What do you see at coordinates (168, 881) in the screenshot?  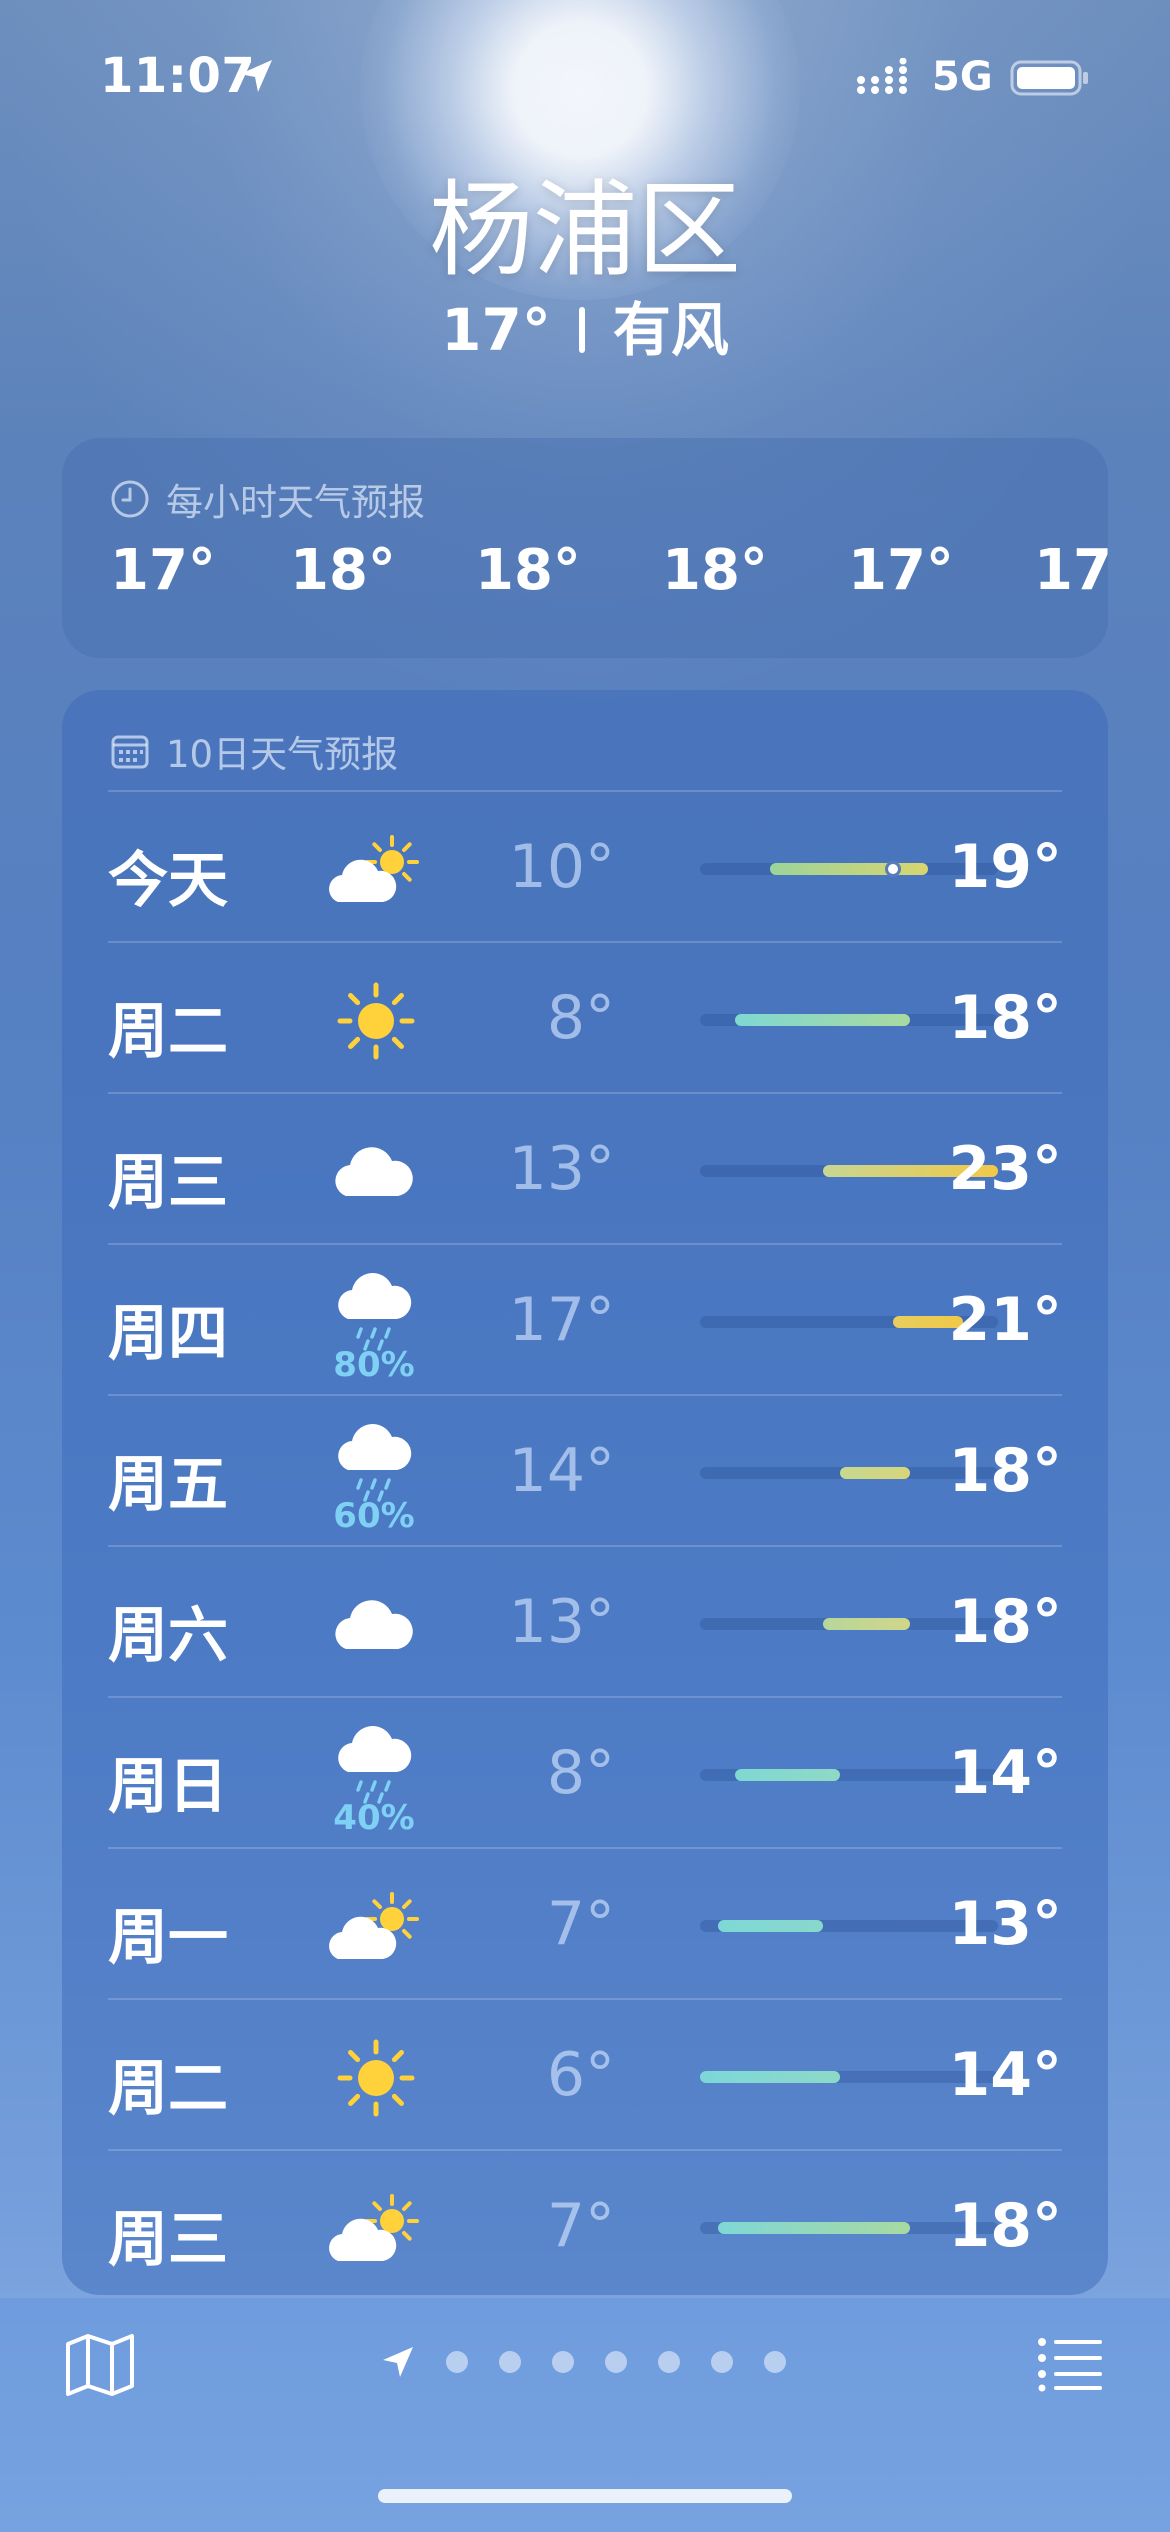 I see `day-label: 今天` at bounding box center [168, 881].